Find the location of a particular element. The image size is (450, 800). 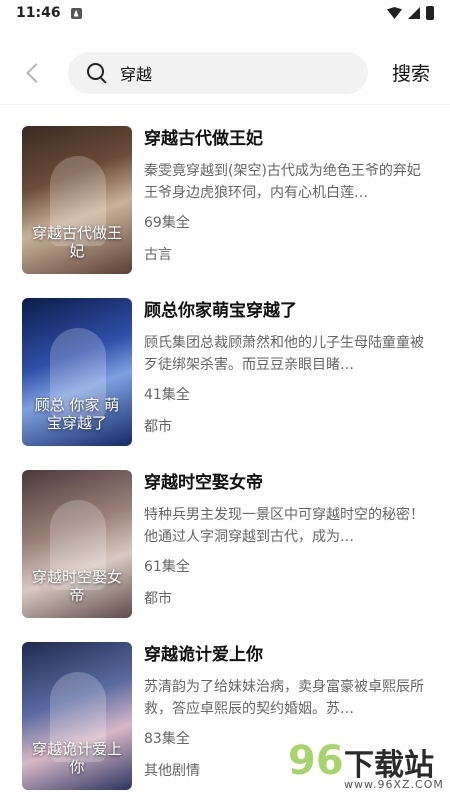

drama-cover: 顾总 你家 萌宝穿越了 is located at coordinates (77, 372).